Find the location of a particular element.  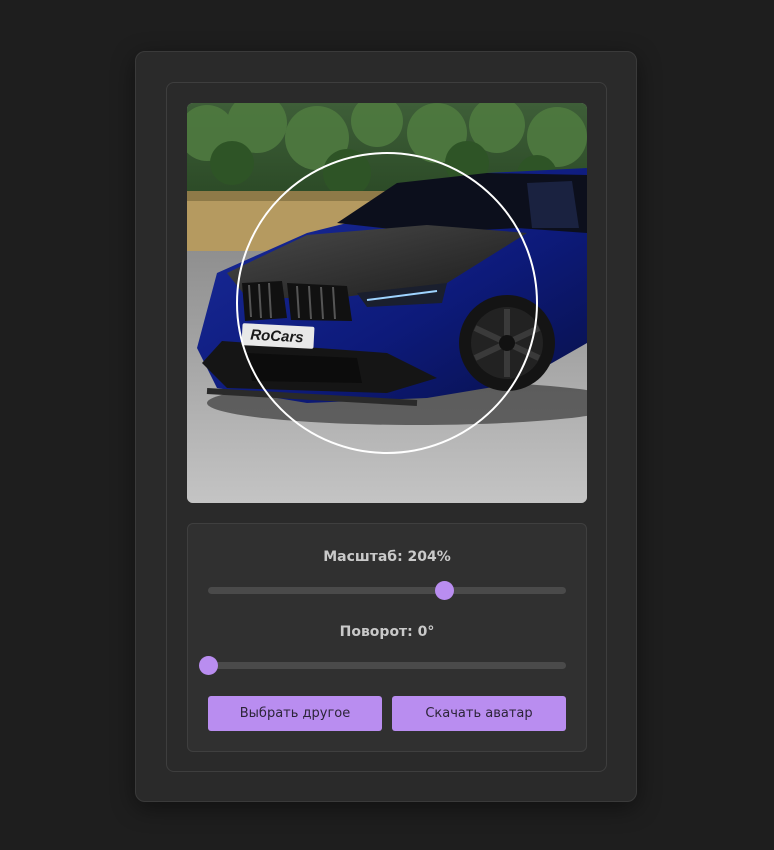

zoom-label: Масштаб: 204% is located at coordinates (387, 557).